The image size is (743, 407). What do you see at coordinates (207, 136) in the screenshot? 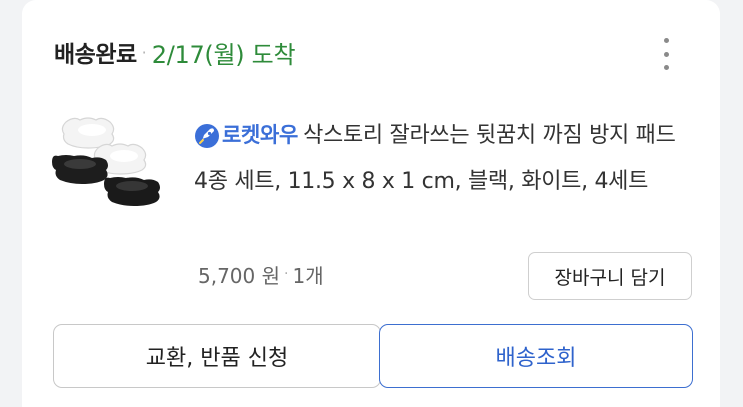
I see `rocket-icon` at bounding box center [207, 136].